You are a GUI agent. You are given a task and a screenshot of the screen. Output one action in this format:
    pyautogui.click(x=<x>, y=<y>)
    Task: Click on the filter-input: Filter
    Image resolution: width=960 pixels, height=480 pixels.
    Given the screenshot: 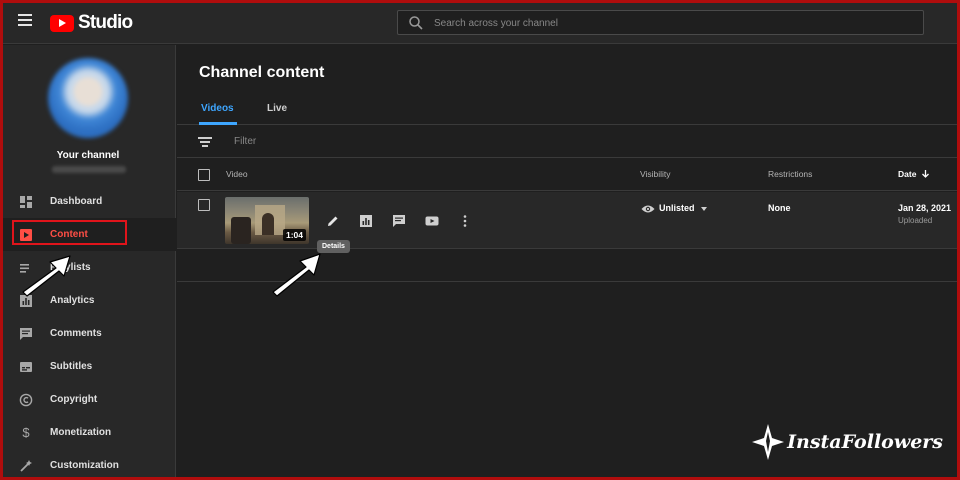 What is the action you would take?
    pyautogui.click(x=245, y=141)
    